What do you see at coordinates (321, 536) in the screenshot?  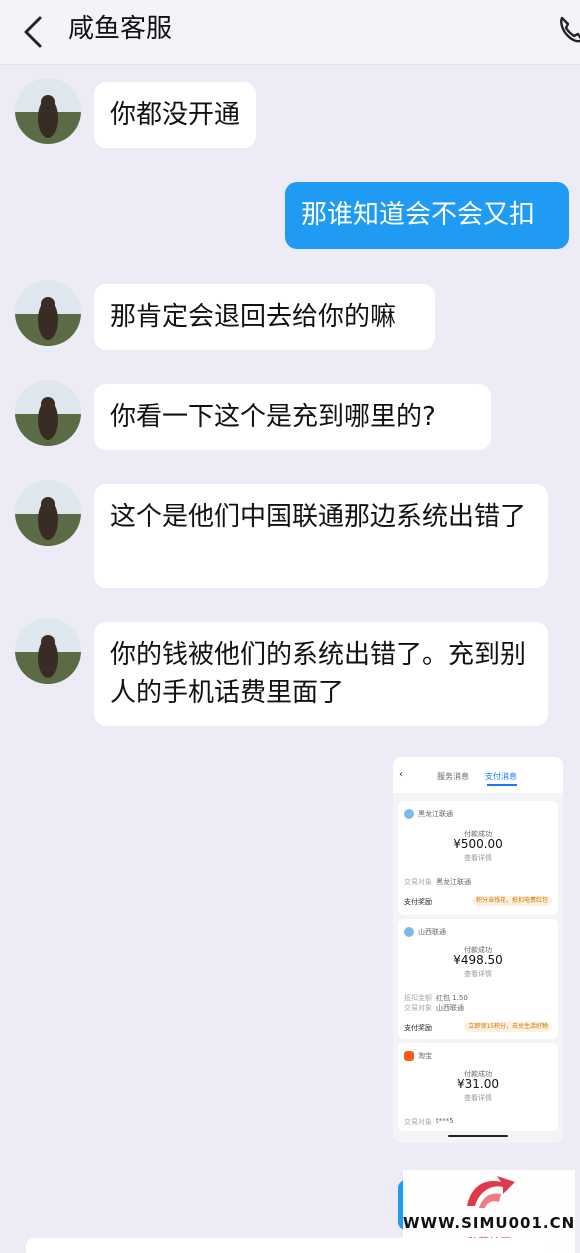 I see `agent-message: 这个是他们中国联通那边系统出错了` at bounding box center [321, 536].